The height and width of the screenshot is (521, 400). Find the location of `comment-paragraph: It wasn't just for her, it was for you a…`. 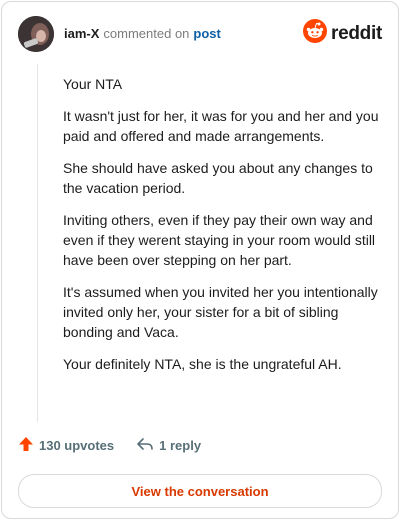

comment-paragraph: It wasn't just for her, it was for you a… is located at coordinates (221, 126).